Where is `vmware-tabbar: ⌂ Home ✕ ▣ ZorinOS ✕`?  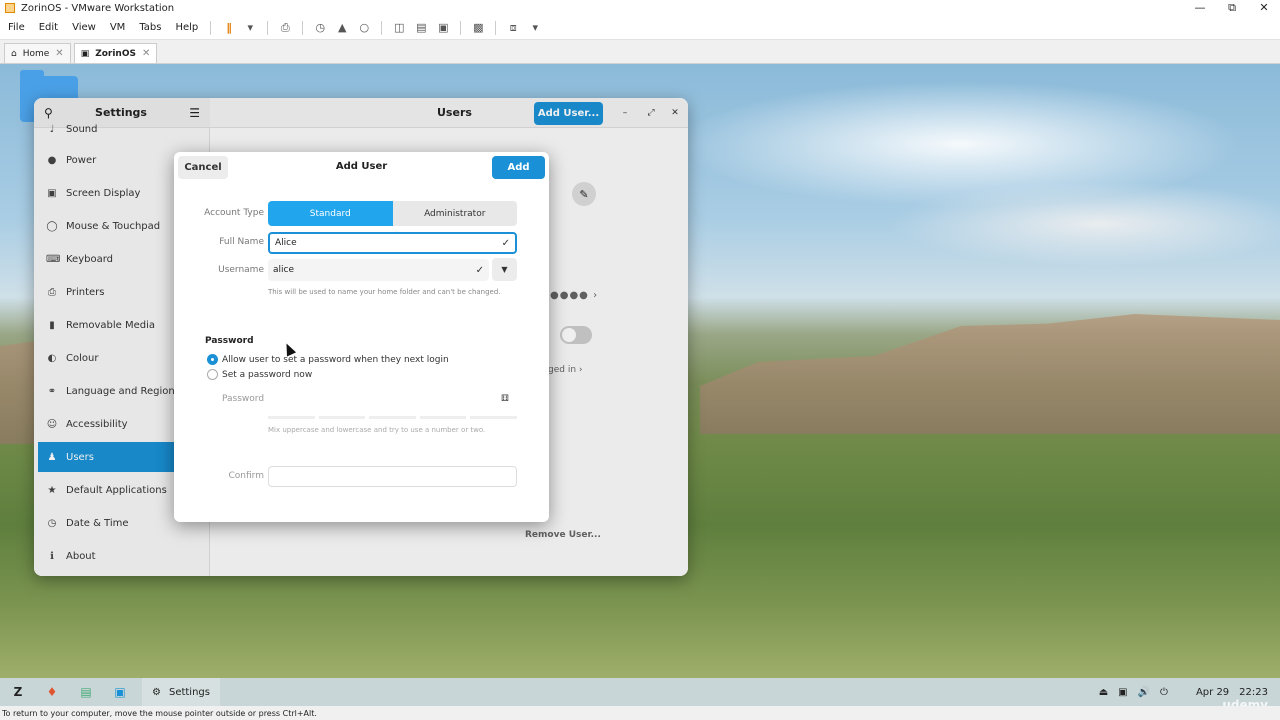
vmware-tabbar: ⌂ Home ✕ ▣ ZorinOS ✕ is located at coordinates (640, 52).